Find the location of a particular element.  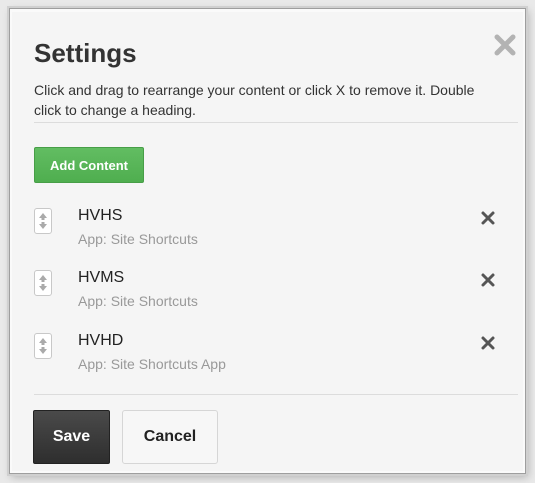

item-heading: HVHS is located at coordinates (100, 216).